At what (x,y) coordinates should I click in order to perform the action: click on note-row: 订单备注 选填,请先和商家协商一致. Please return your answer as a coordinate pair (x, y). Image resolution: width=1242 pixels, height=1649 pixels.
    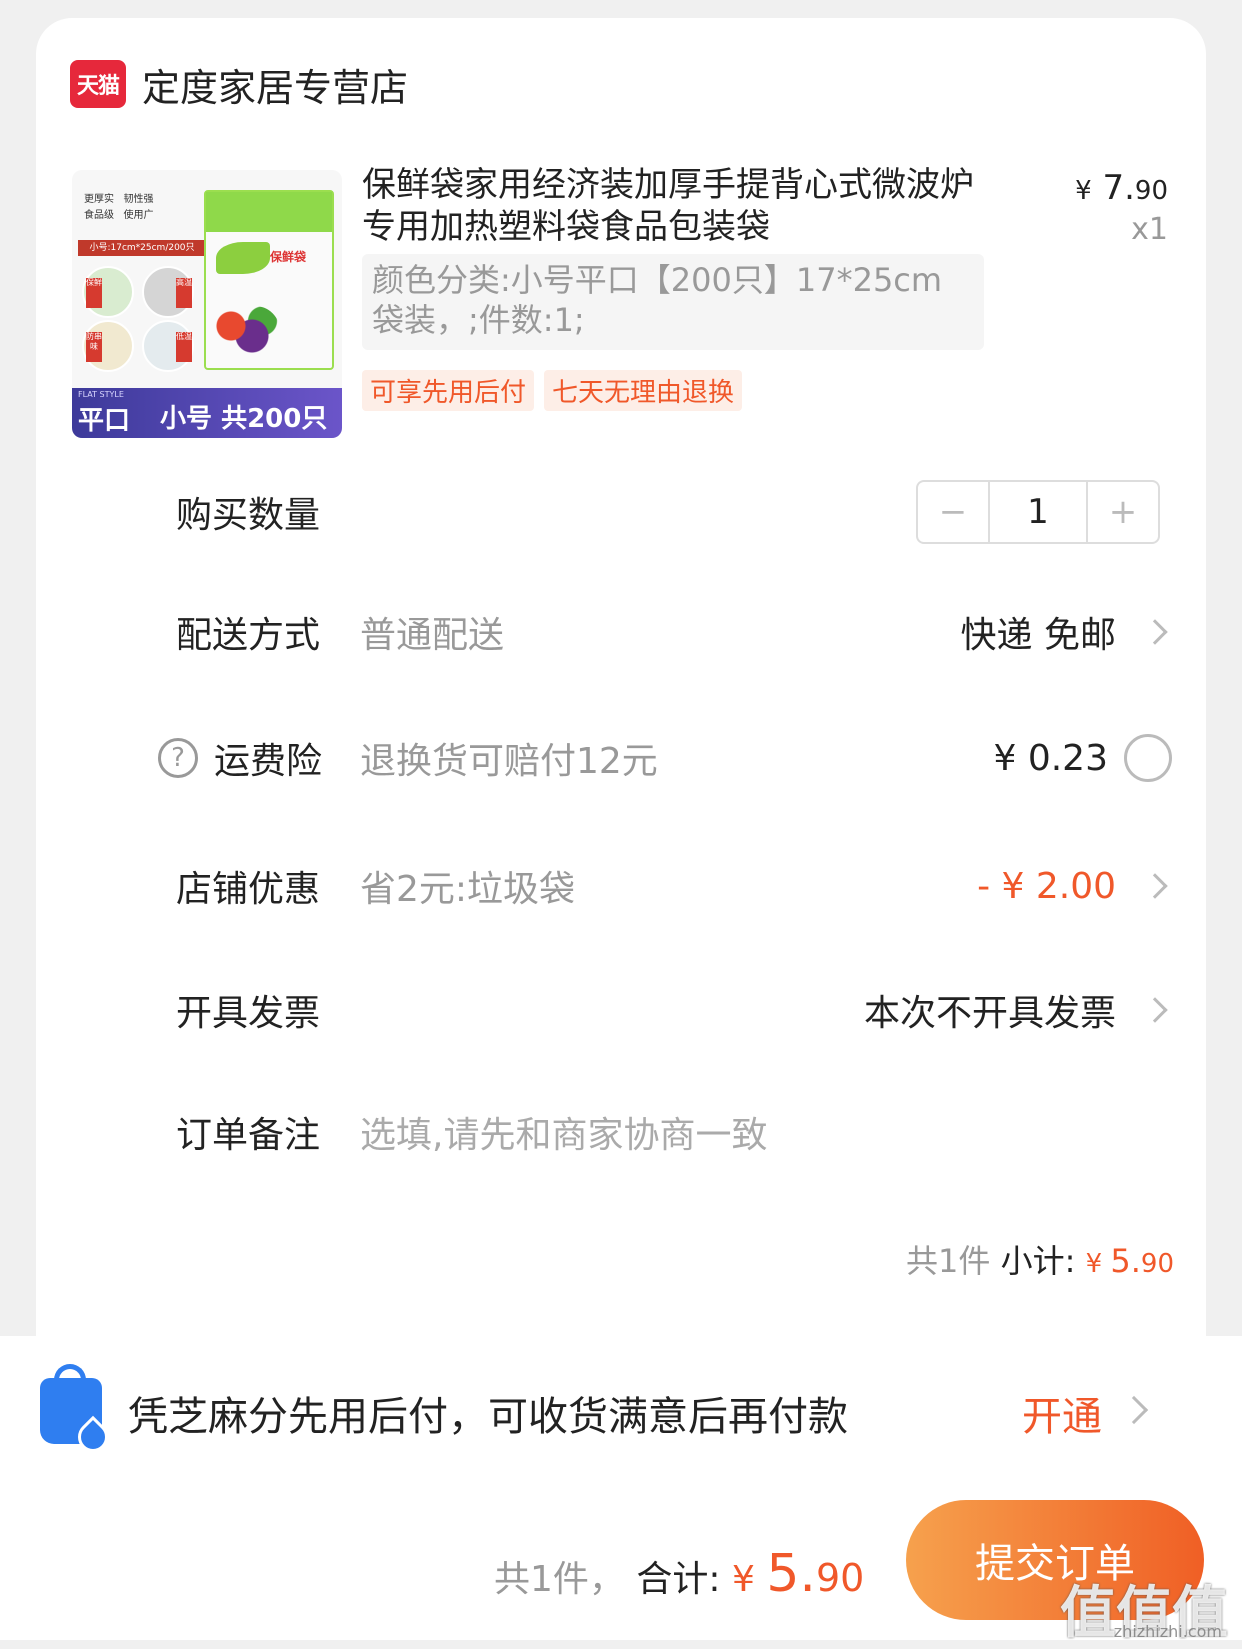
    Looking at the image, I should click on (621, 1132).